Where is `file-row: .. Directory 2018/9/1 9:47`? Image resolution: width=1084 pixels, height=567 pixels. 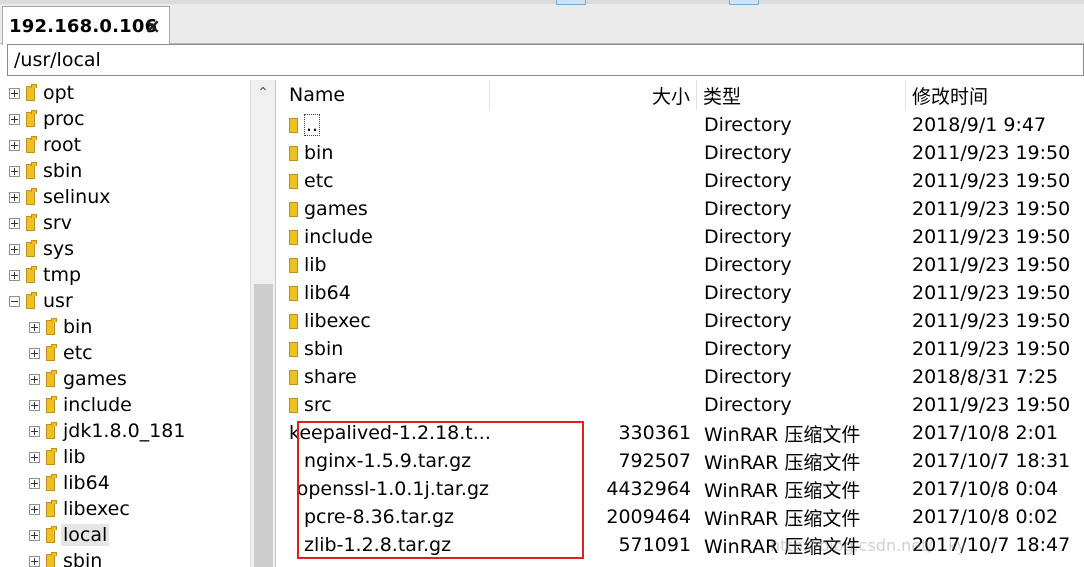
file-row: .. Directory 2018/9/1 9:47 is located at coordinates (682, 125).